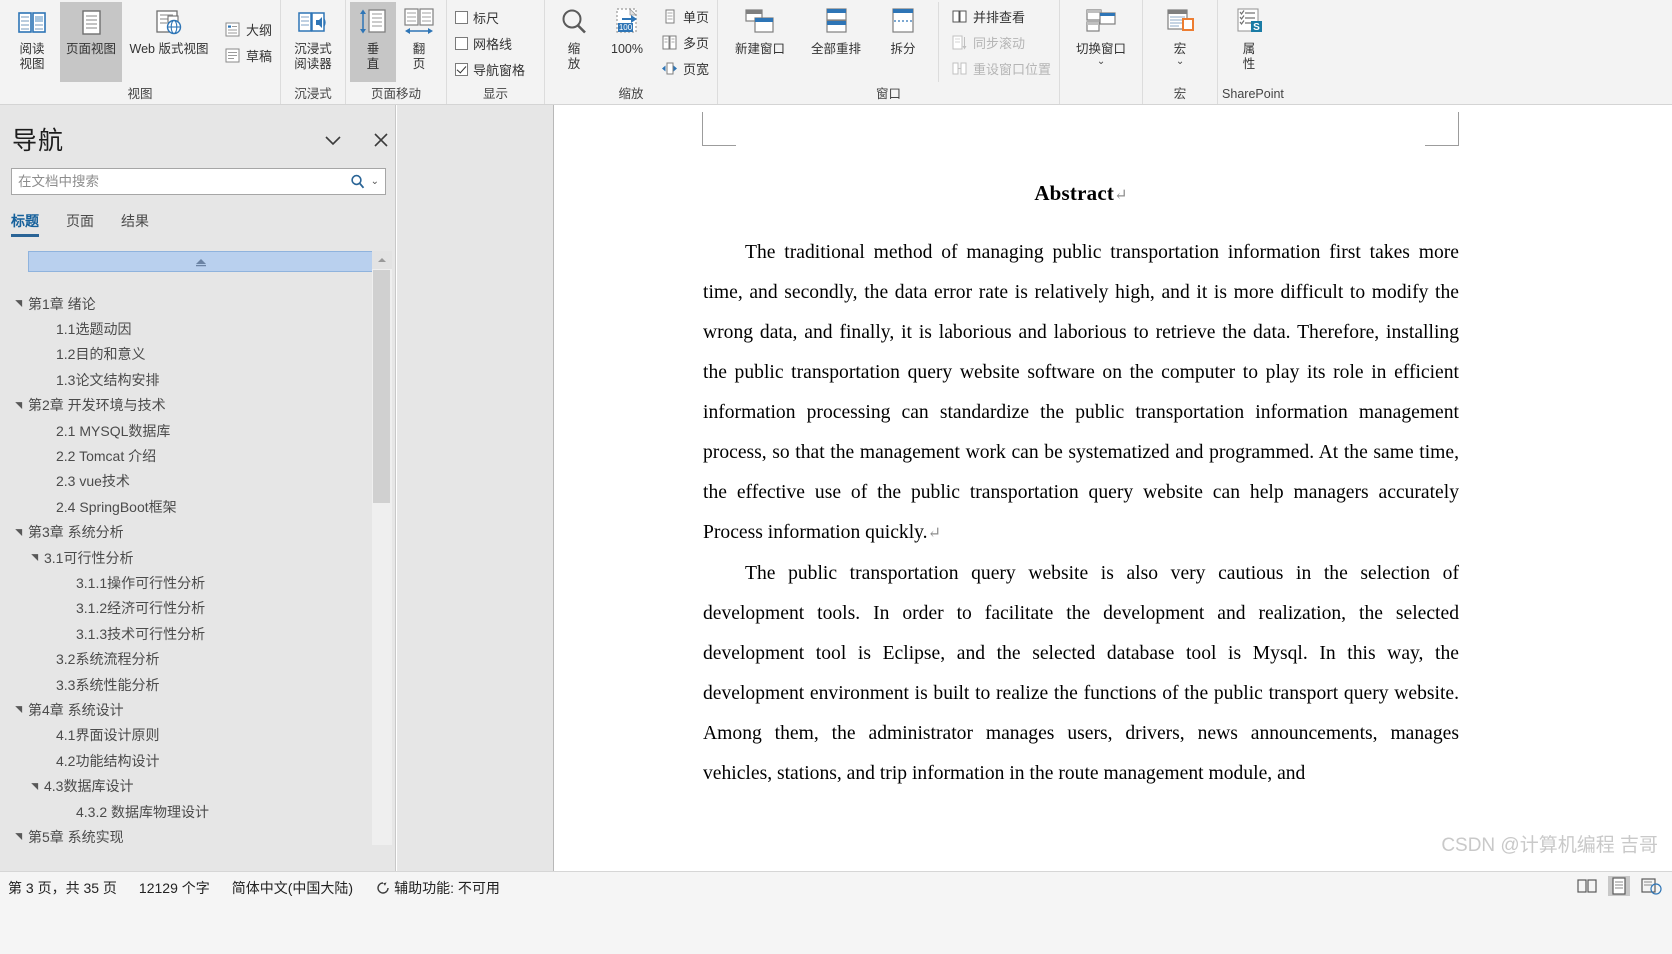  I want to click on status-language: 简体中文(中国大陆), so click(292, 888).